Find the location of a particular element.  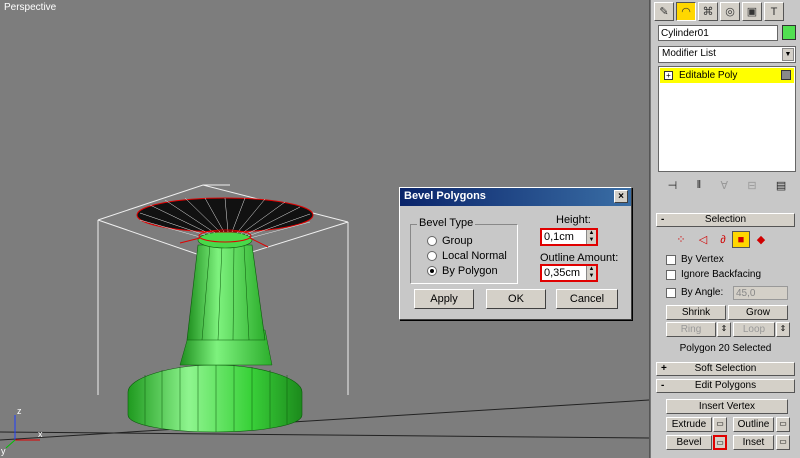

expand-icon: + is located at coordinates (664, 368).